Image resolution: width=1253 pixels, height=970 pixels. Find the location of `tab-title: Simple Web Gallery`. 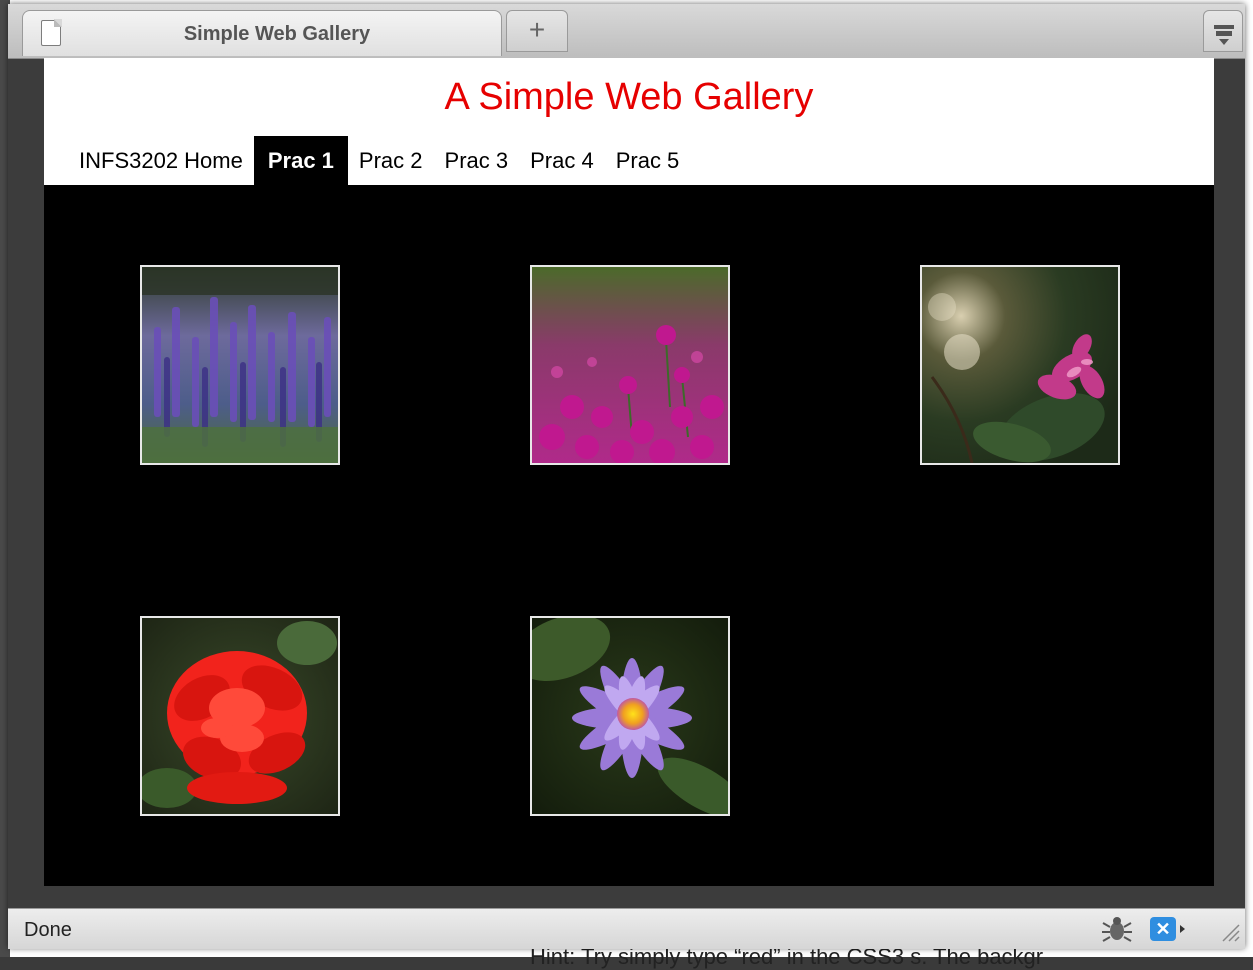

tab-title: Simple Web Gallery is located at coordinates (277, 34).